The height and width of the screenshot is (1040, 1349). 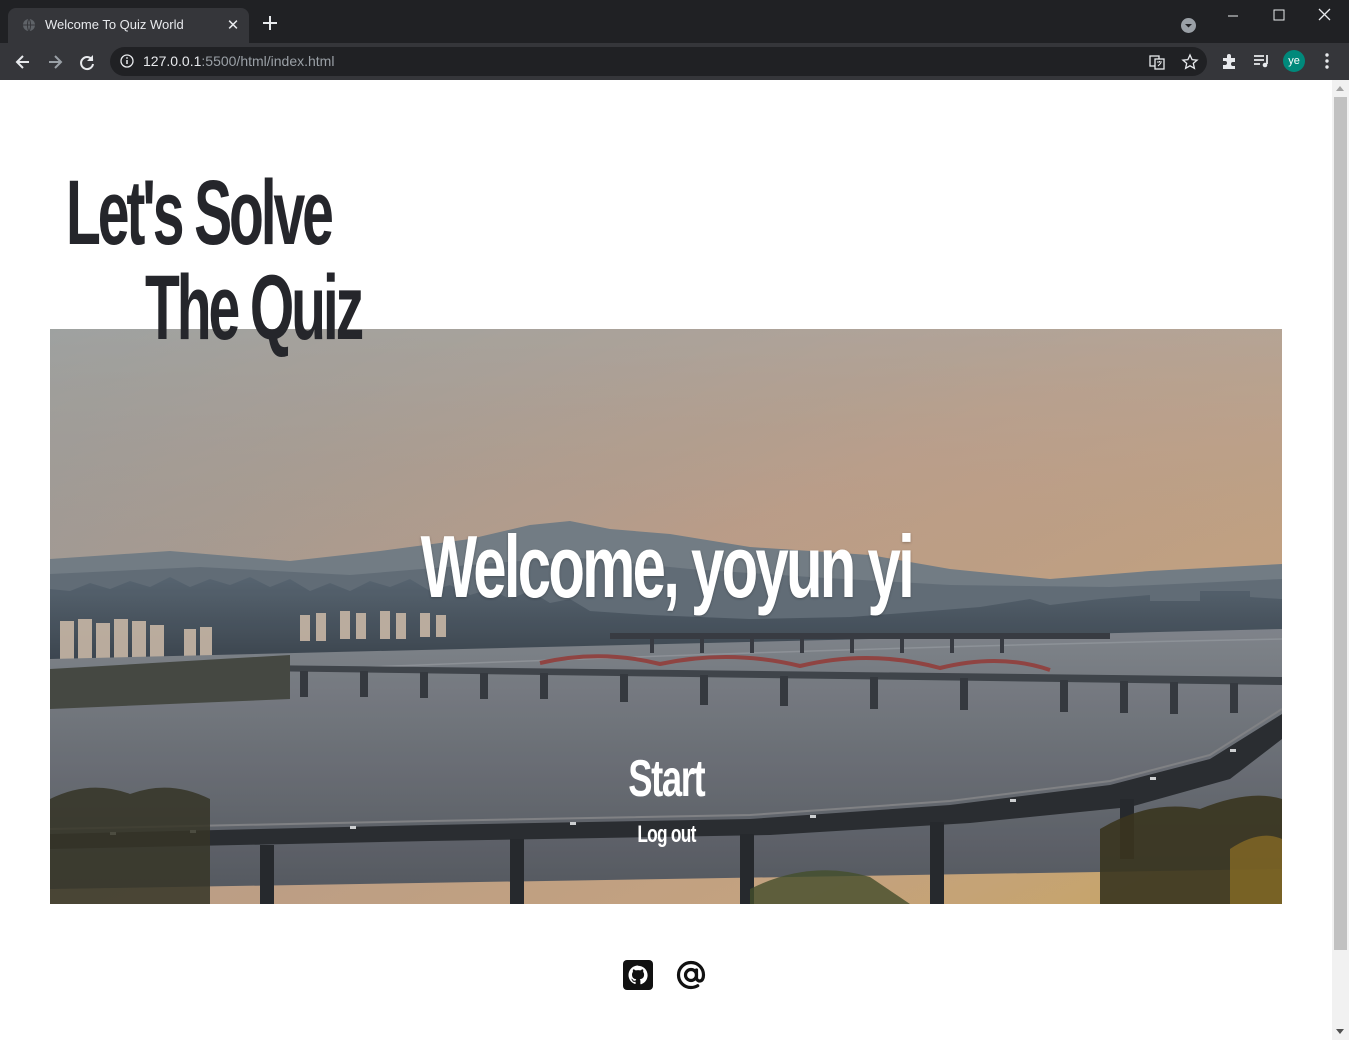 What do you see at coordinates (233, 25) in the screenshot?
I see `close-tab-icon: ✕` at bounding box center [233, 25].